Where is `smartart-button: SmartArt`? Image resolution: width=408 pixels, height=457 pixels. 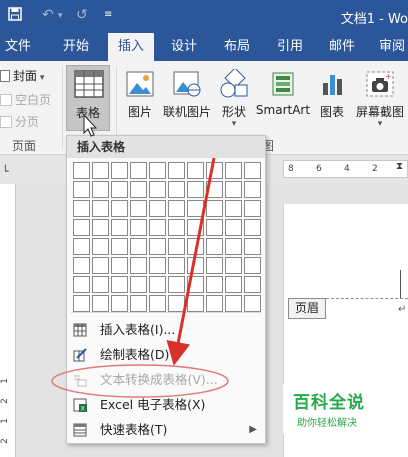 smartart-button: SmartArt is located at coordinates (283, 98).